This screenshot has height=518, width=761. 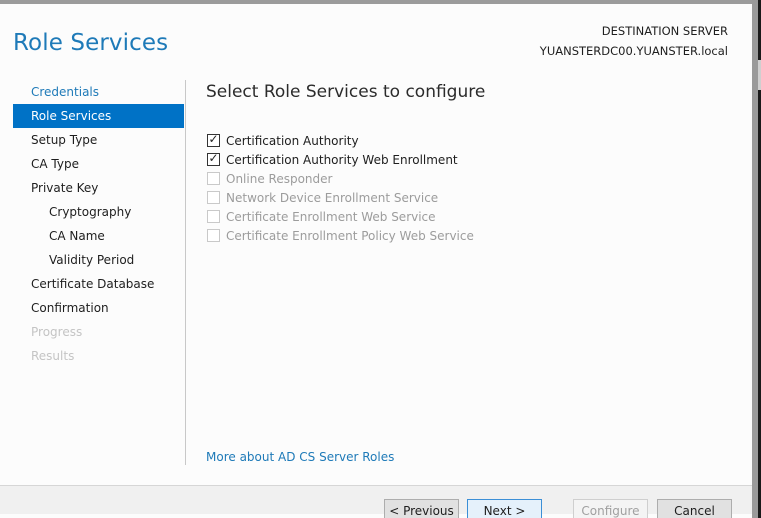 What do you see at coordinates (185, 272) in the screenshot?
I see `nav-divider` at bounding box center [185, 272].